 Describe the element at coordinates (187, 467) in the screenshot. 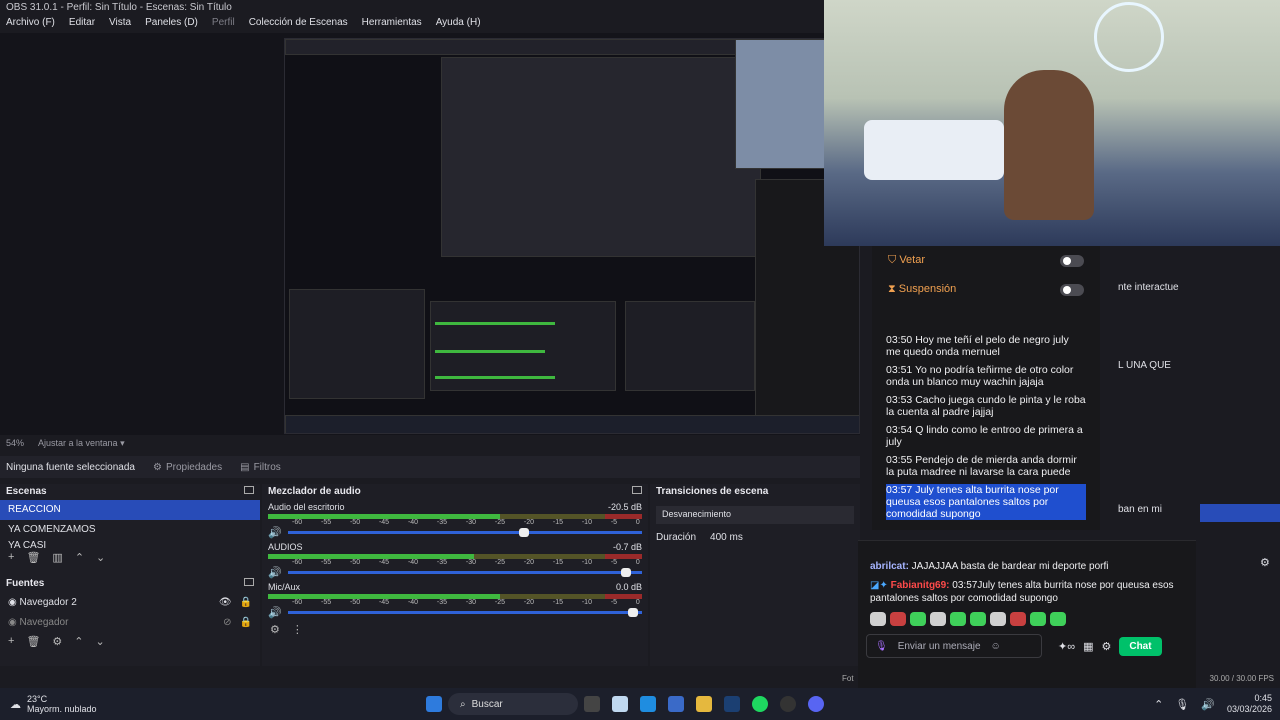

I see `properties-button: ⚙ Propiedades` at that location.